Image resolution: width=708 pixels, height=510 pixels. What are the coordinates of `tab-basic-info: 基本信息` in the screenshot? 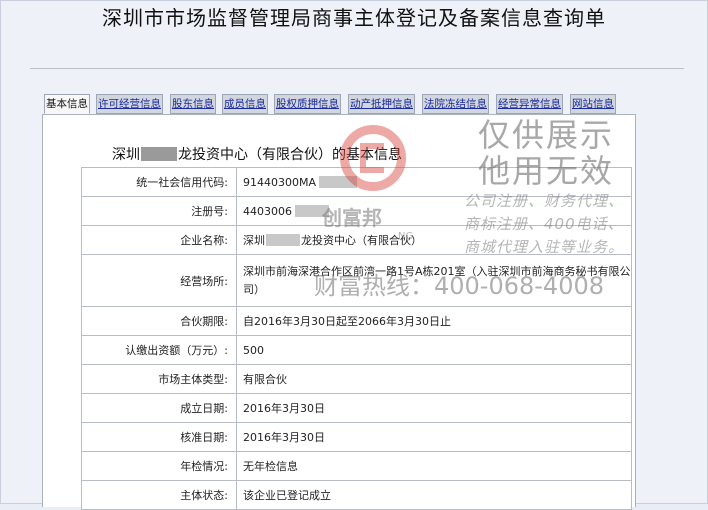 It's located at (67, 104).